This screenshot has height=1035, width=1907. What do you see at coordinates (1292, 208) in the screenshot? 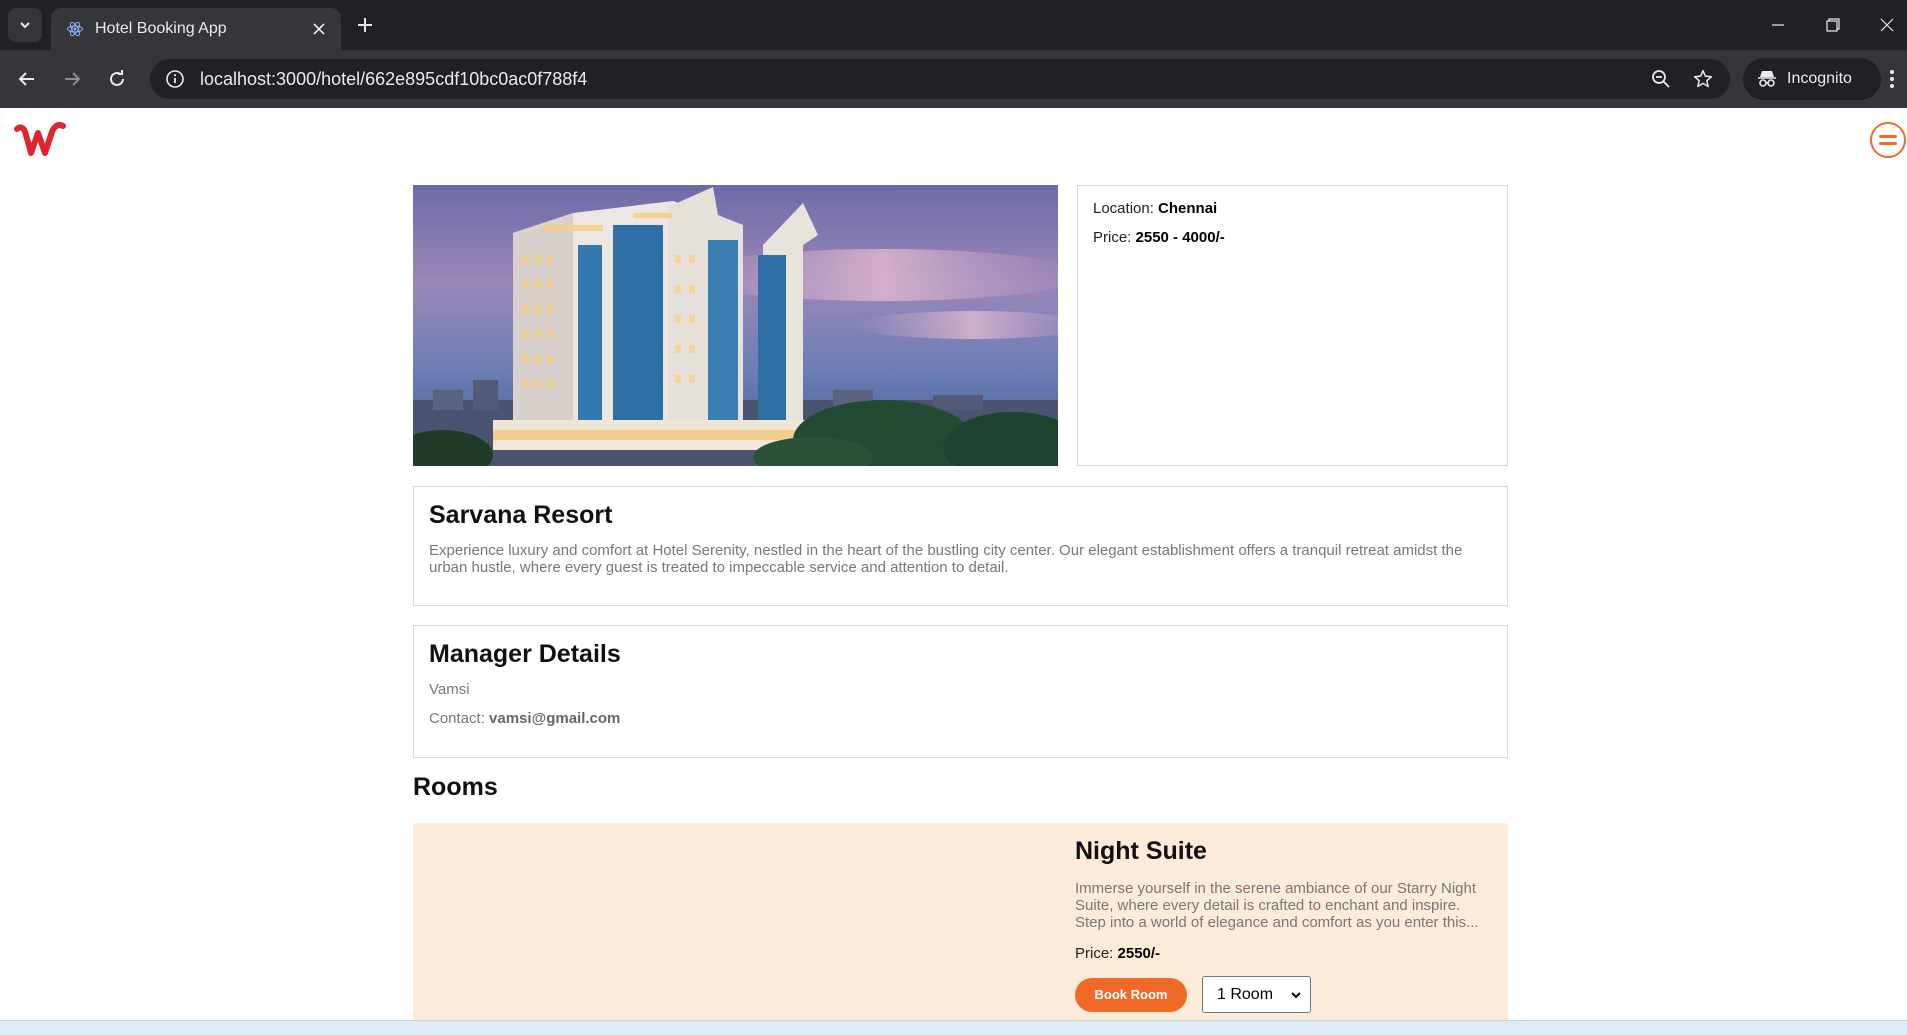
I see `location-line: Location: Chennai` at bounding box center [1292, 208].